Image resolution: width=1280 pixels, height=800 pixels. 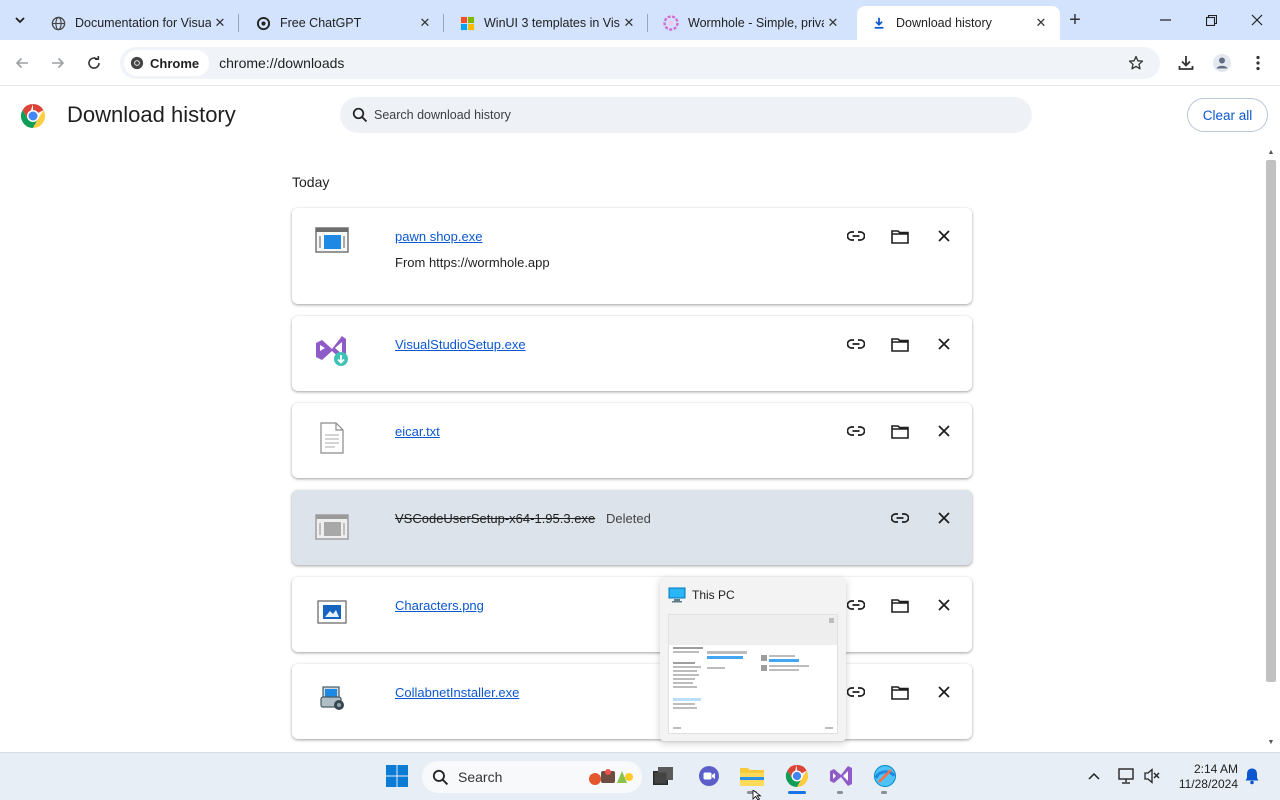 What do you see at coordinates (1186, 63) in the screenshot?
I see `downloads-button` at bounding box center [1186, 63].